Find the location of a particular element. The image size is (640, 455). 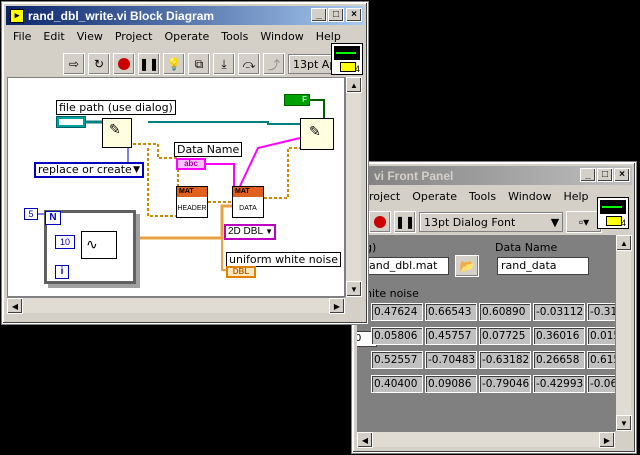

dbl-indicator: DBL is located at coordinates (241, 272).